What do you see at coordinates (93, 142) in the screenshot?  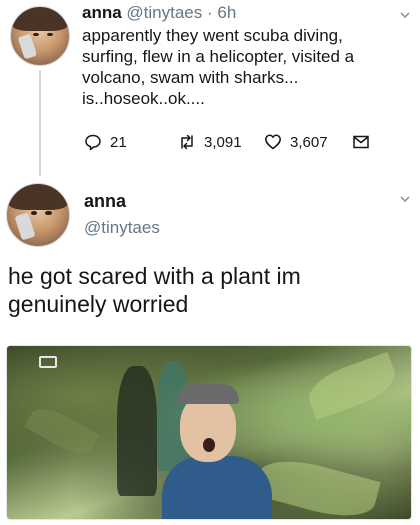 I see `reply-icon` at bounding box center [93, 142].